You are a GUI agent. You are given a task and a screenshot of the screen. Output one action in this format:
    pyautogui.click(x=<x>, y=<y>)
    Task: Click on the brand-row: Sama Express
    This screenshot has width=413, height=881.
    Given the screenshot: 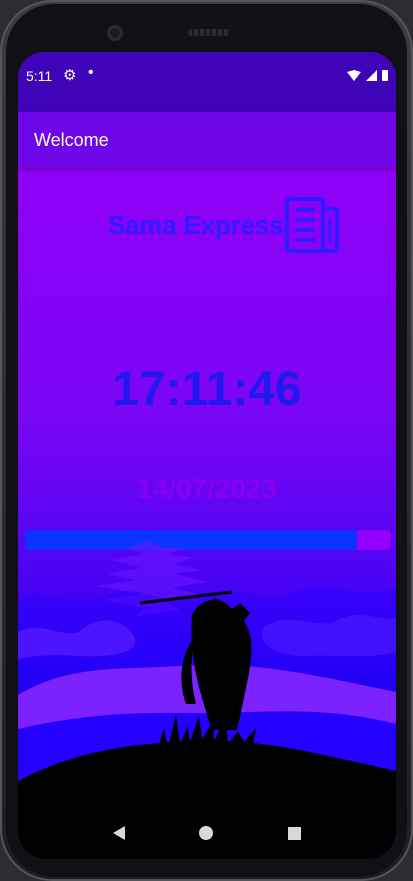 What is the action you would take?
    pyautogui.click(x=224, y=225)
    